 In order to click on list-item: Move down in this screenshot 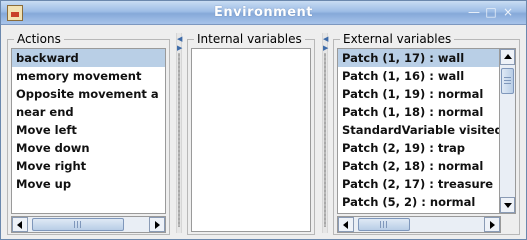, I will do `click(88, 148)`.